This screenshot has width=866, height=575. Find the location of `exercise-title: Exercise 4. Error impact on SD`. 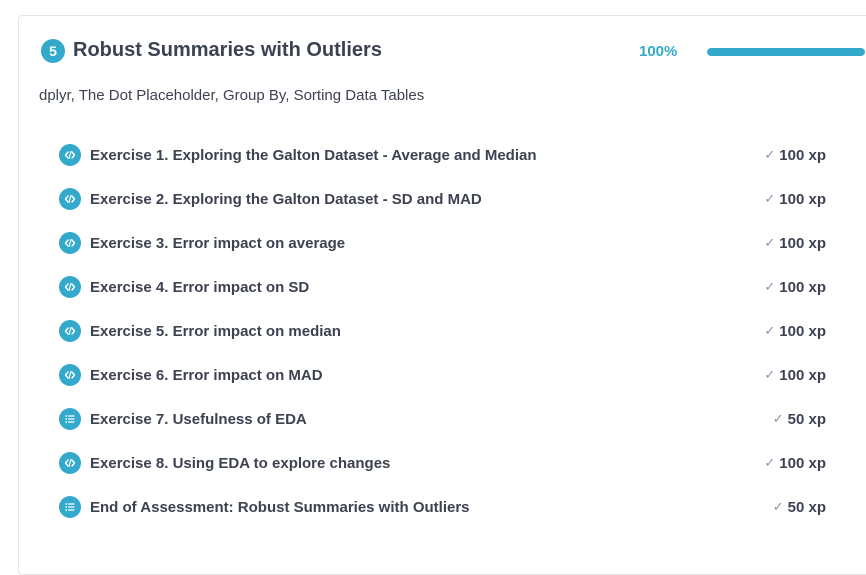

exercise-title: Exercise 4. Error impact on SD is located at coordinates (200, 287).